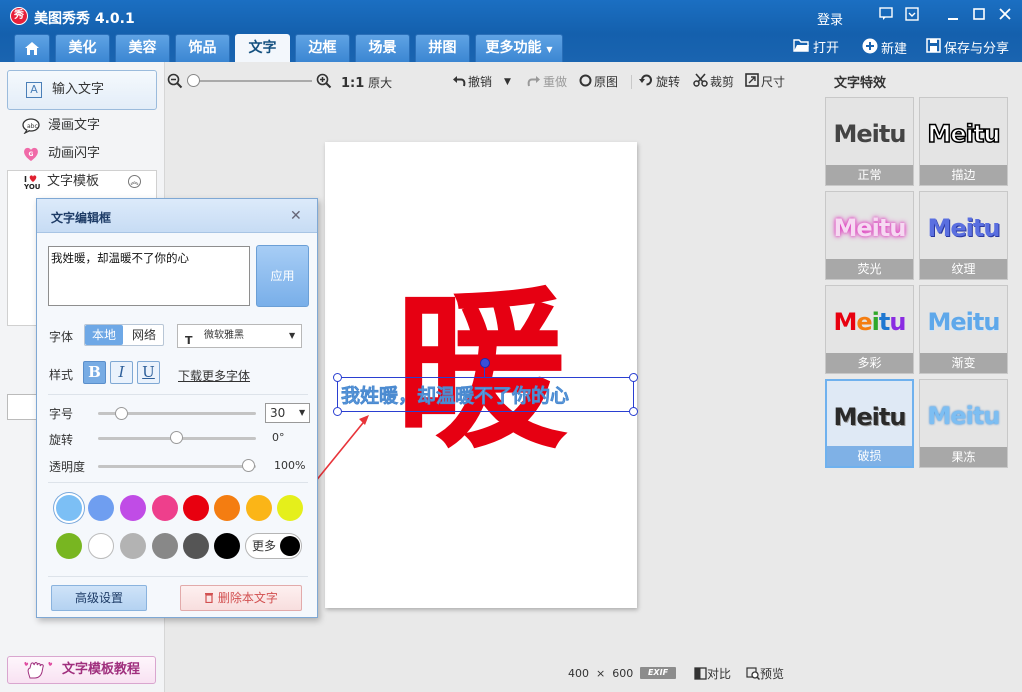 Image resolution: width=1022 pixels, height=692 pixels. Describe the element at coordinates (142, 48) in the screenshot. I see `tab-beauty: 美容` at that location.